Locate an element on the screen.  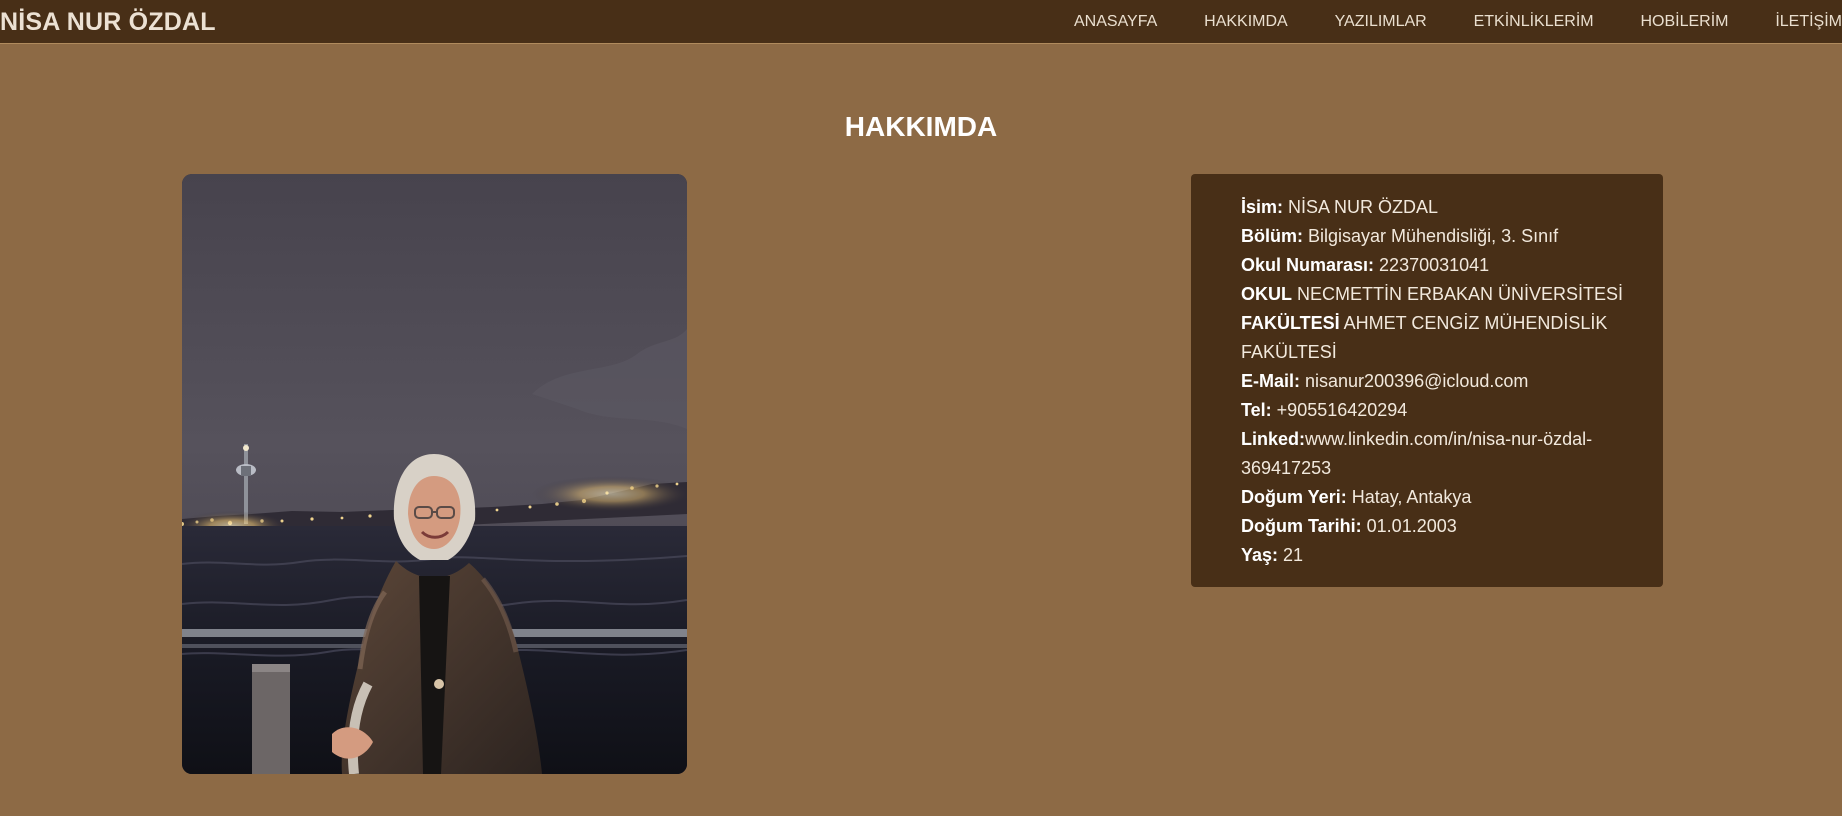
info-department-line: Bölüm: Bilgisayar Mühendisliği, 3. Sınıf is located at coordinates (1434, 236).